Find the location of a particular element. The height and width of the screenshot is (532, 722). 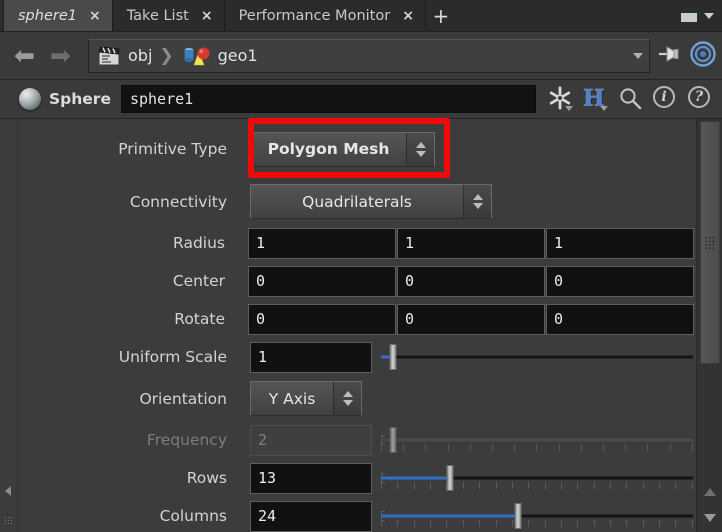

uniform-scale-slider is located at coordinates (537, 357).